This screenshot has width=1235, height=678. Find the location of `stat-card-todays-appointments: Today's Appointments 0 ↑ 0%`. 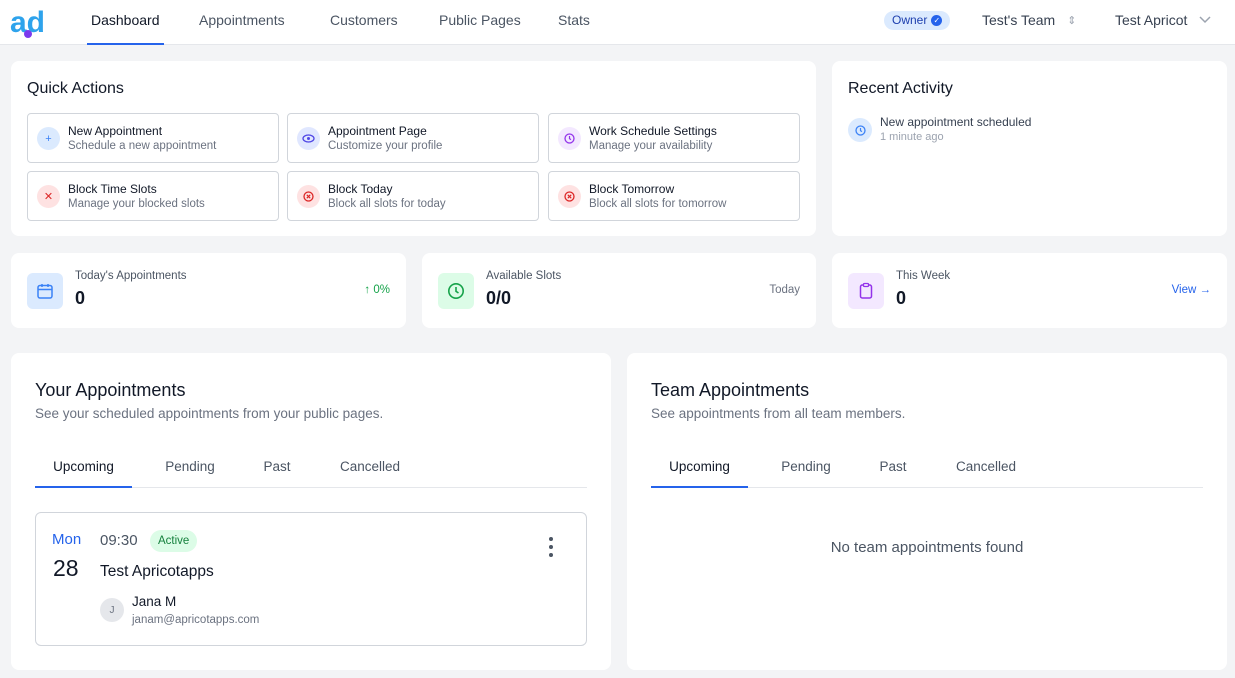

stat-card-todays-appointments: Today's Appointments 0 ↑ 0% is located at coordinates (208, 290).